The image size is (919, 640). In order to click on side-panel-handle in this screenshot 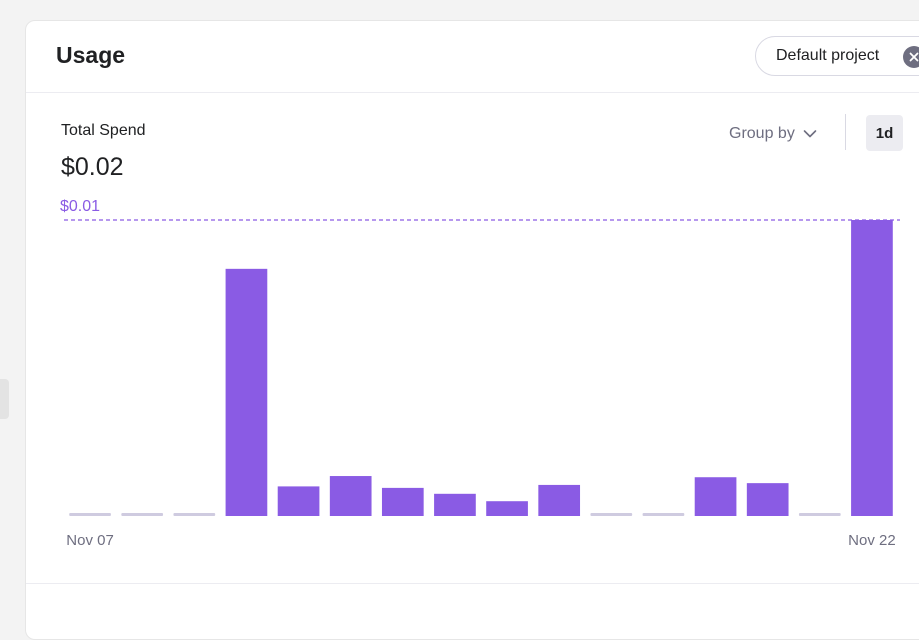, I will do `click(4, 399)`.